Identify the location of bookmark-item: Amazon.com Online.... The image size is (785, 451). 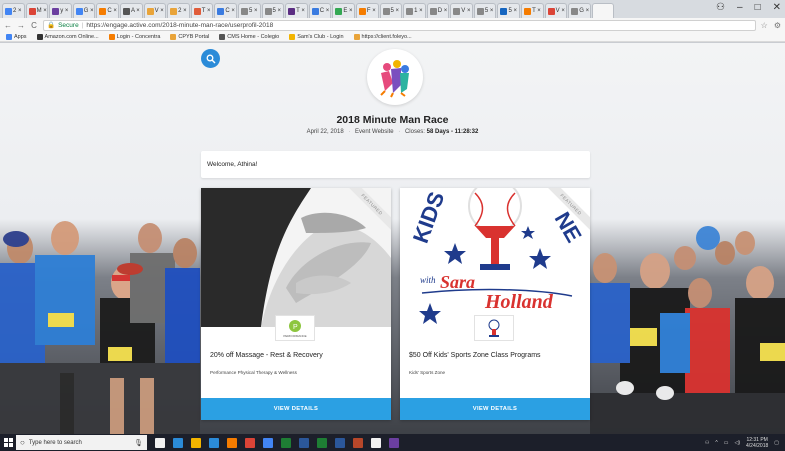
(67, 36).